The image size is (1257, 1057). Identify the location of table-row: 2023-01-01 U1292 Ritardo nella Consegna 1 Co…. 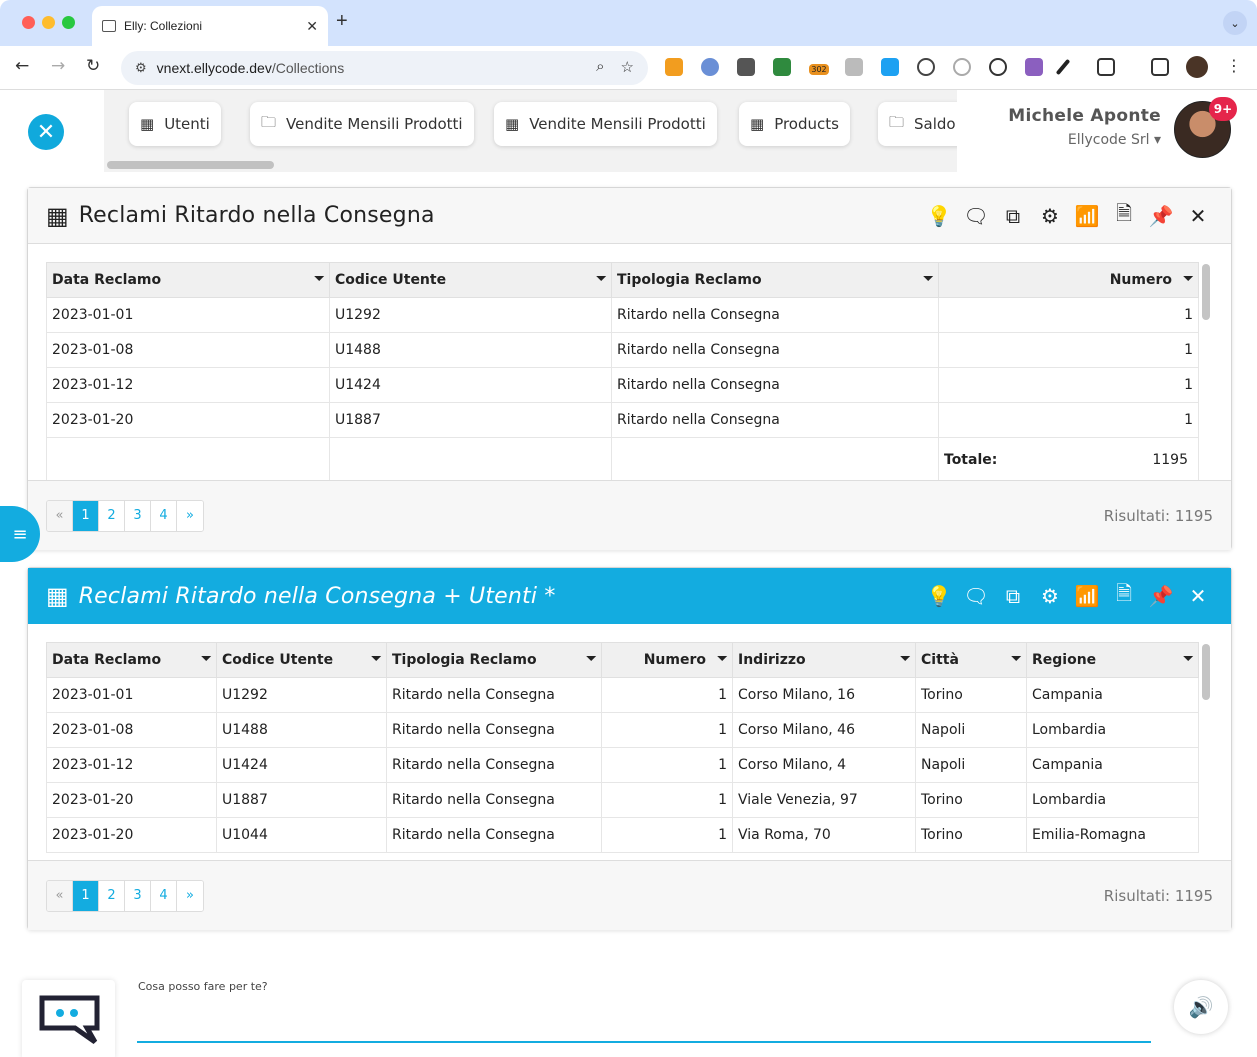
(622, 695).